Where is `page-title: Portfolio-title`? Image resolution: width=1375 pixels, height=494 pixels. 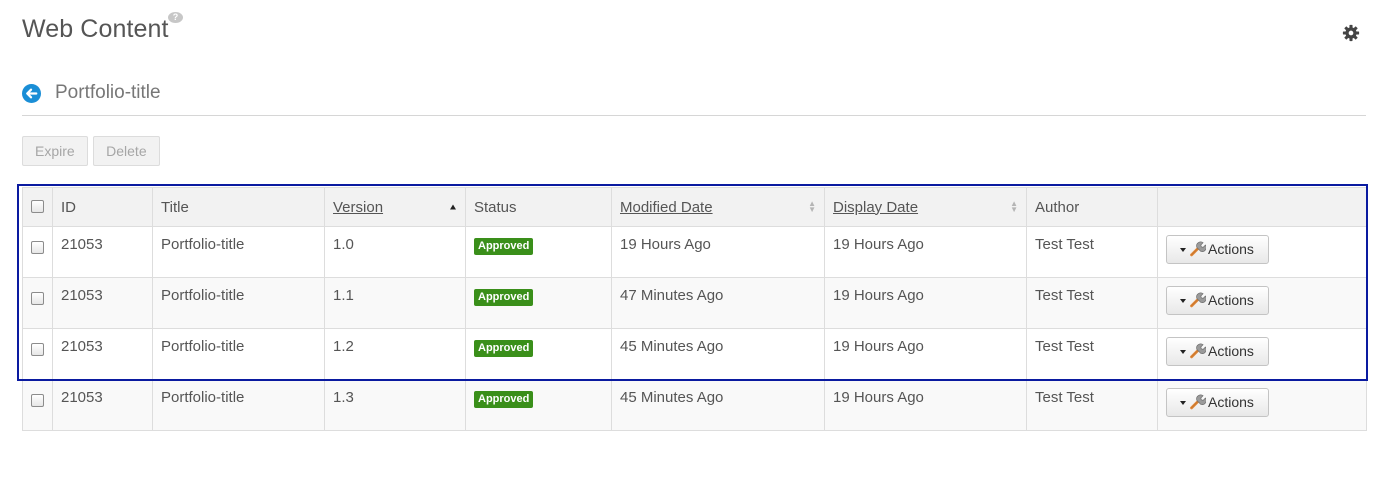
page-title: Portfolio-title is located at coordinates (108, 92).